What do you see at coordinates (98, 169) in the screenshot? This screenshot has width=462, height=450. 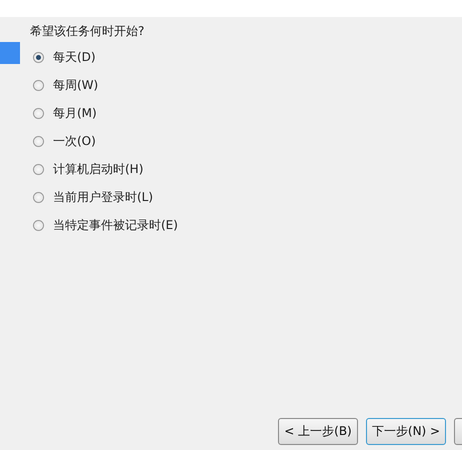 I see `option-label: 计算机启动时(H)` at bounding box center [98, 169].